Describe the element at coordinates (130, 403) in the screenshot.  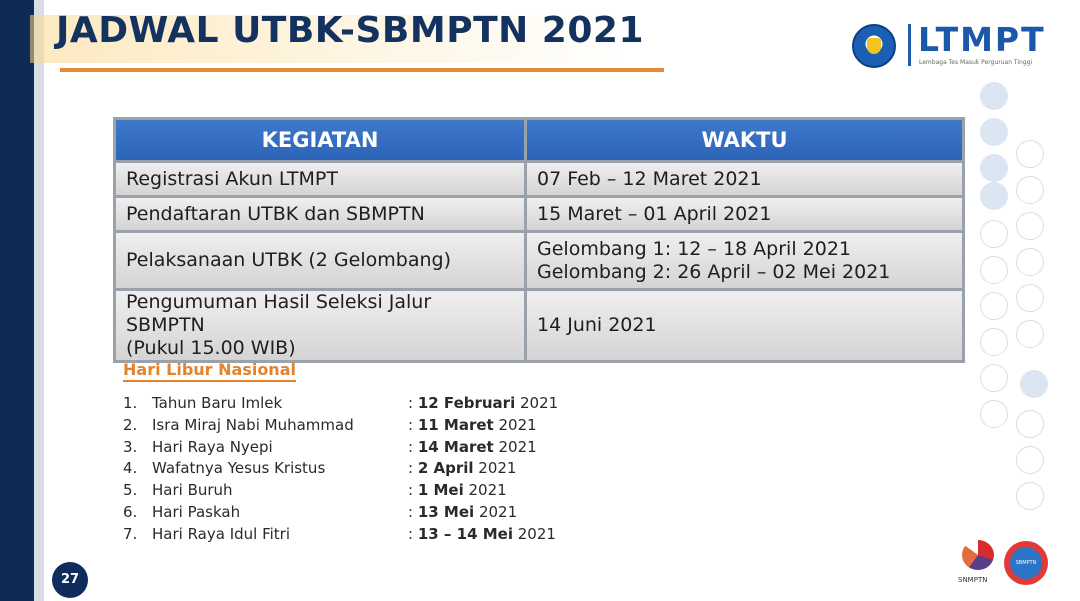
I see `item-number: 1.` at that location.